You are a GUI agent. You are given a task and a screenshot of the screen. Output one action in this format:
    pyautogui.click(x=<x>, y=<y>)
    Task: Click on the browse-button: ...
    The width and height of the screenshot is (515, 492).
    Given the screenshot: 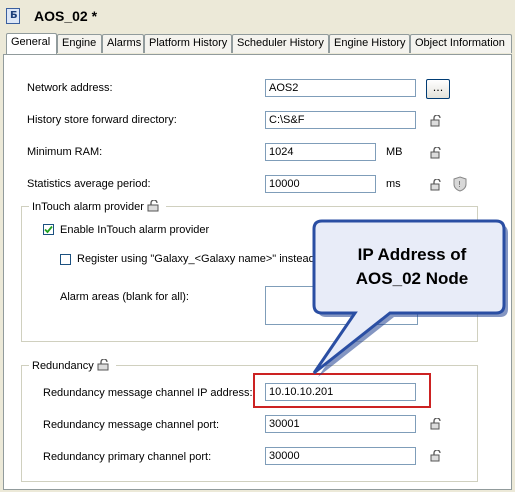 What is the action you would take?
    pyautogui.click(x=438, y=89)
    